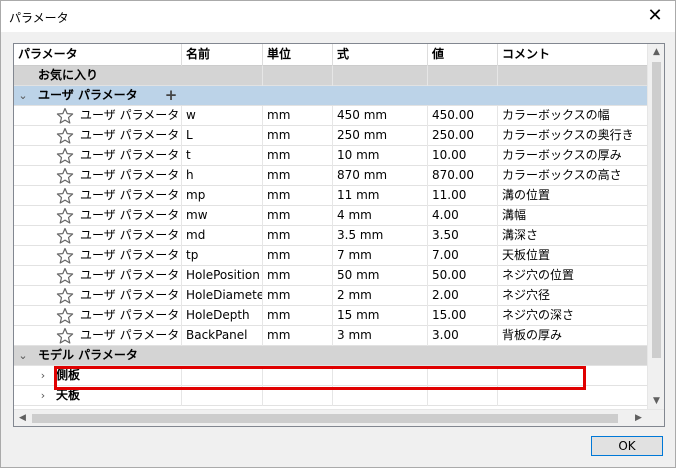  What do you see at coordinates (222, 236) in the screenshot?
I see `name-cell: md` at bounding box center [222, 236].